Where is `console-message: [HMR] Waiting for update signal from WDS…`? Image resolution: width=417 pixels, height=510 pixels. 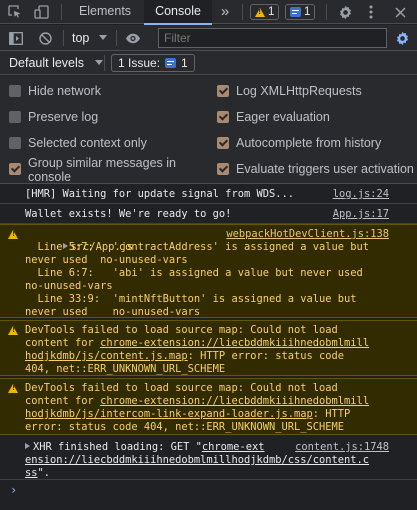
console-message: [HMR] Waiting for update signal from WDS… is located at coordinates (208, 194).